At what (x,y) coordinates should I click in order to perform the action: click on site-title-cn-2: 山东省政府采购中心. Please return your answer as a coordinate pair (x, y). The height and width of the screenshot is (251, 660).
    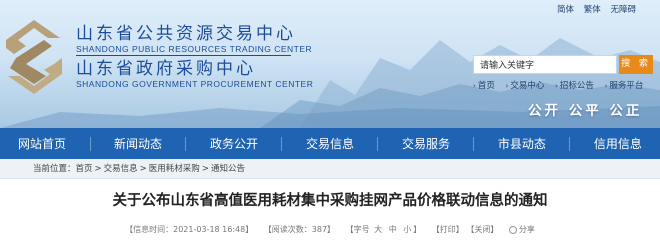
    Looking at the image, I should click on (166, 69).